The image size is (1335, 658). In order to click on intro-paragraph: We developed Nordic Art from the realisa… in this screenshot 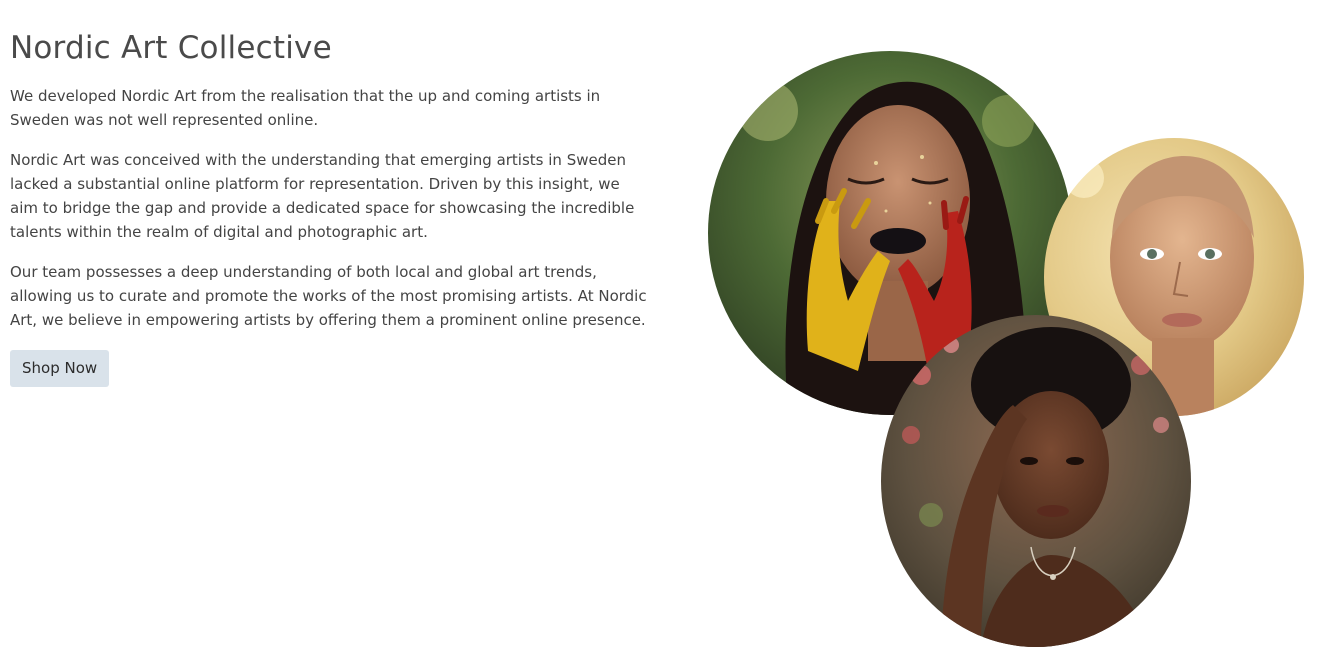, I will do `click(305, 108)`.